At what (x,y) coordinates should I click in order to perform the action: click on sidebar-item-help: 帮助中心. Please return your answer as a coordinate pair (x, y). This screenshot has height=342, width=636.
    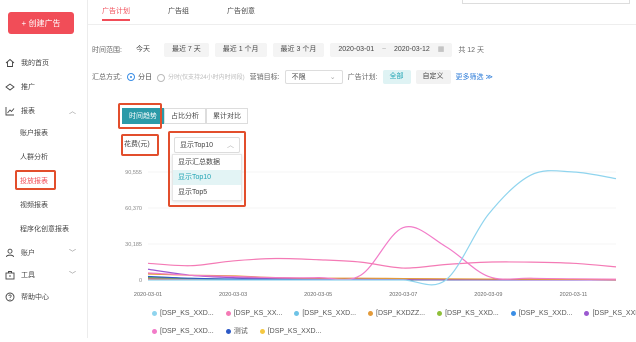
    Looking at the image, I should click on (44, 297).